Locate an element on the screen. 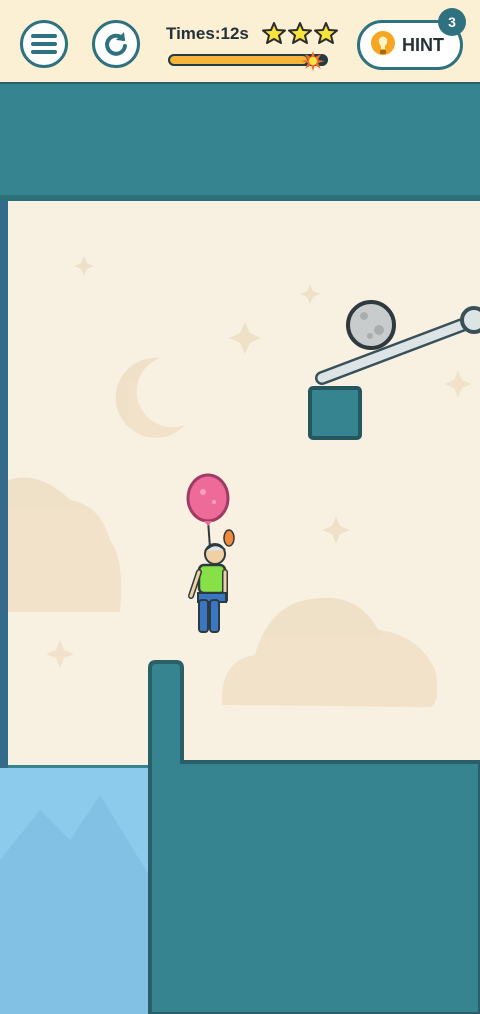 The width and height of the screenshot is (480, 1014). timer-text: Times:12s is located at coordinates (207, 33).